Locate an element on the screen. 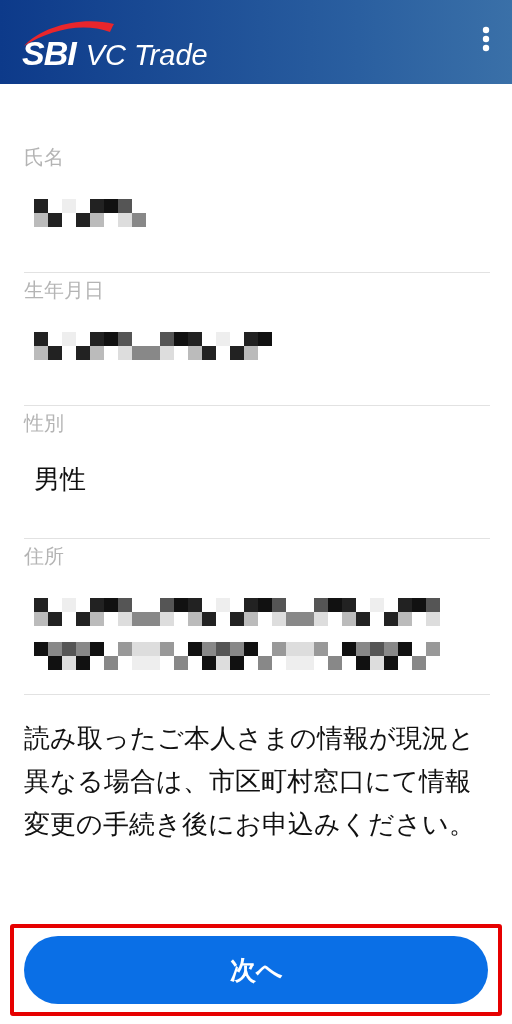 The height and width of the screenshot is (1024, 512). logo-mark: SBI is located at coordinates (49, 53).